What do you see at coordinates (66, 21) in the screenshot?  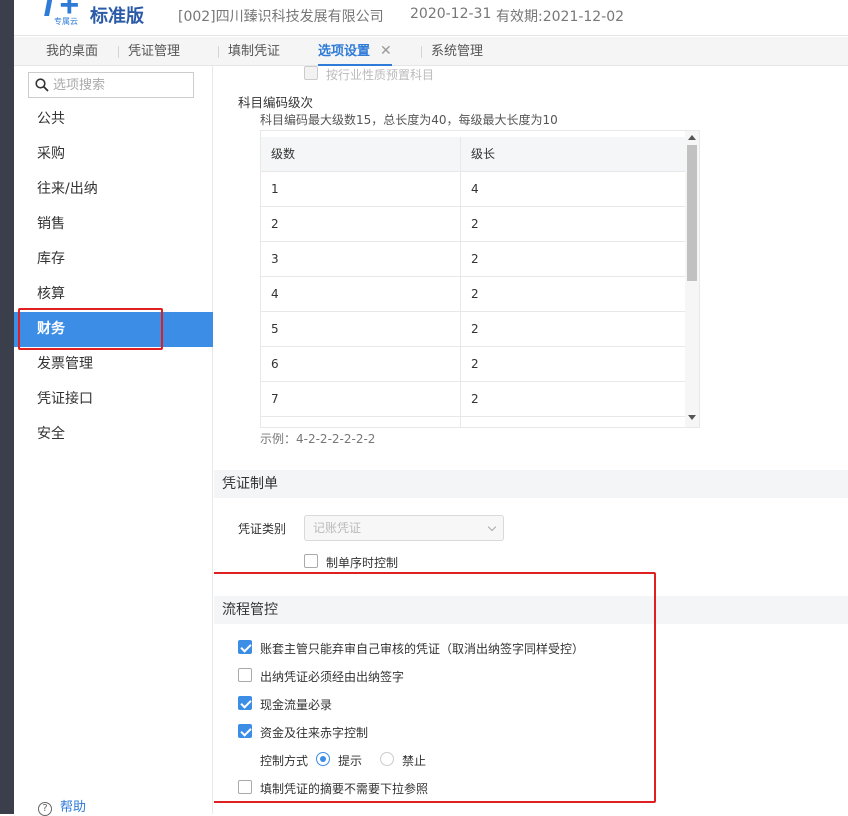 I see `logo-subtitle: 专属云` at bounding box center [66, 21].